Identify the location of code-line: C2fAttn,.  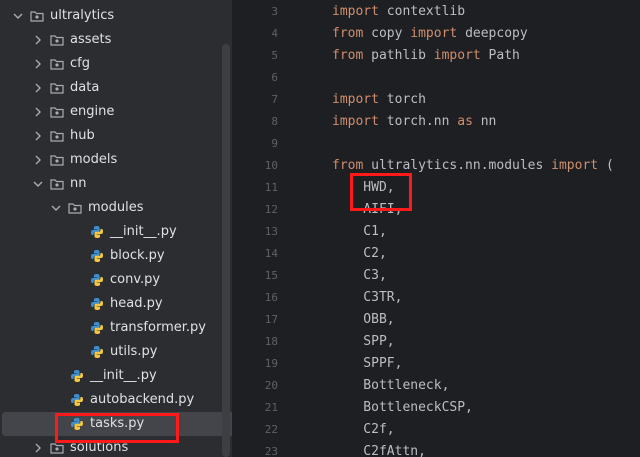
(379, 449).